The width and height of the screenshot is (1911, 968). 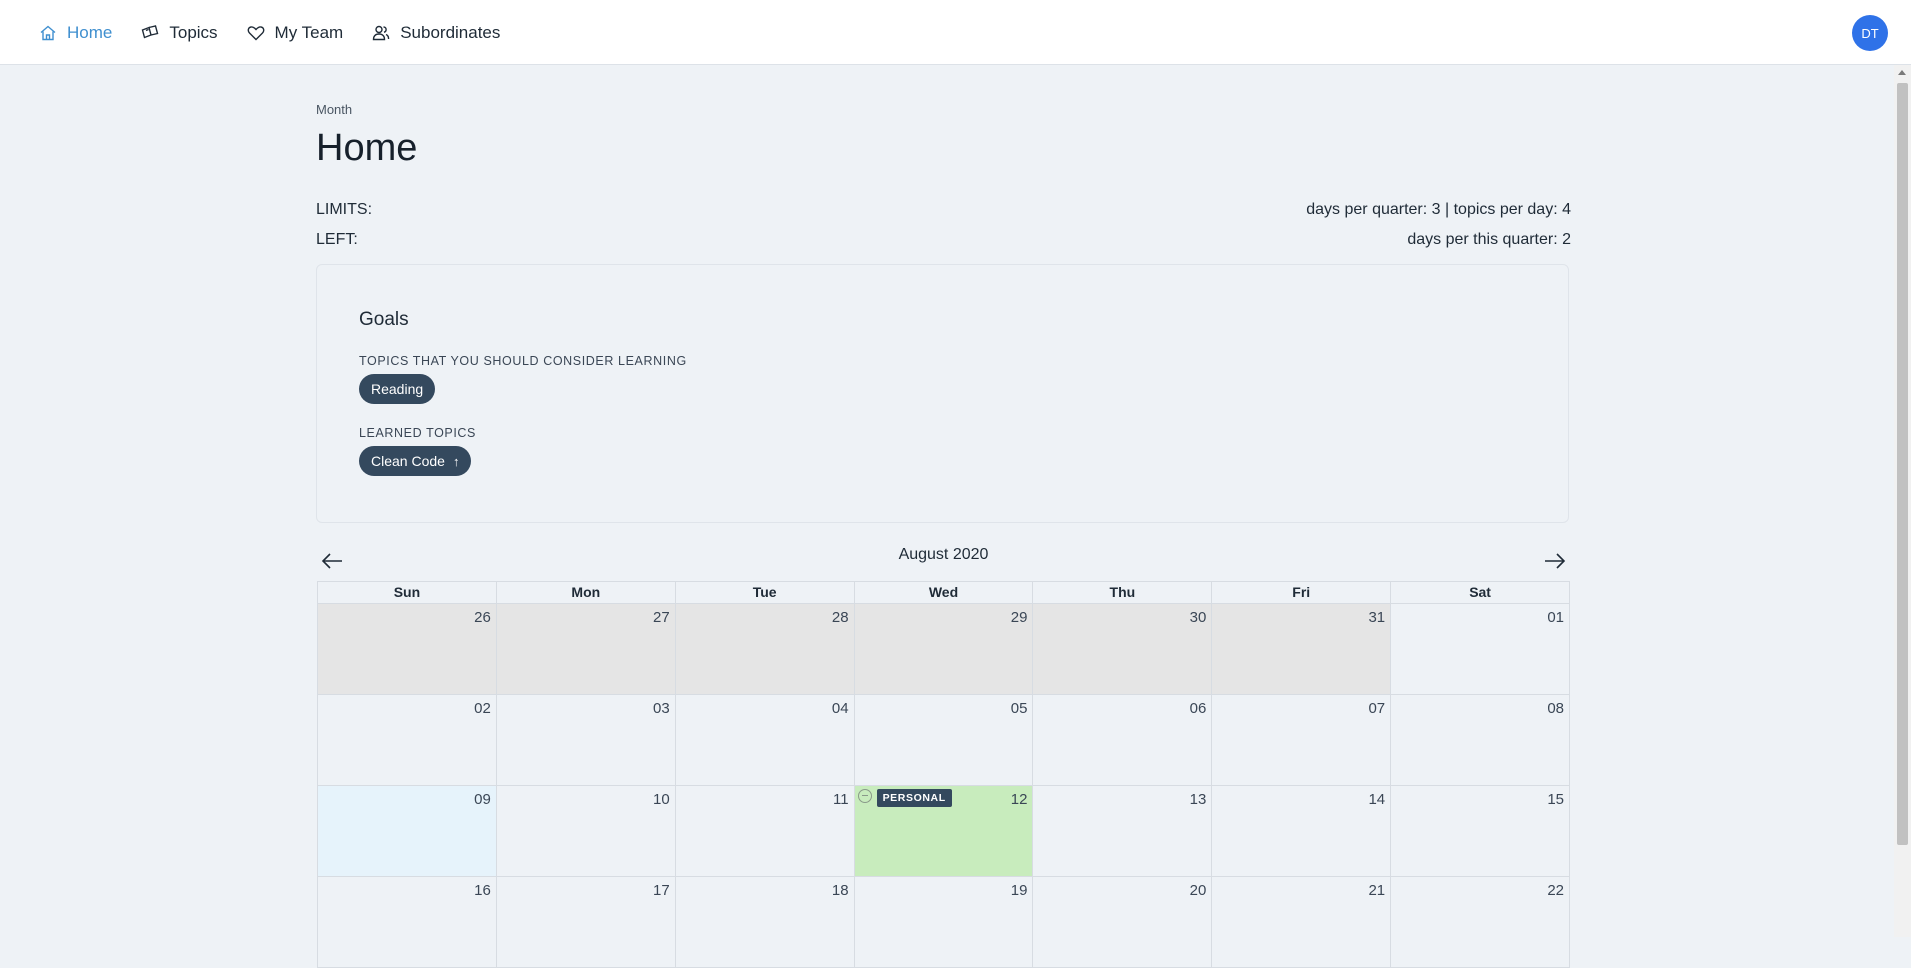 What do you see at coordinates (1198, 708) in the screenshot?
I see `day-number: 06` at bounding box center [1198, 708].